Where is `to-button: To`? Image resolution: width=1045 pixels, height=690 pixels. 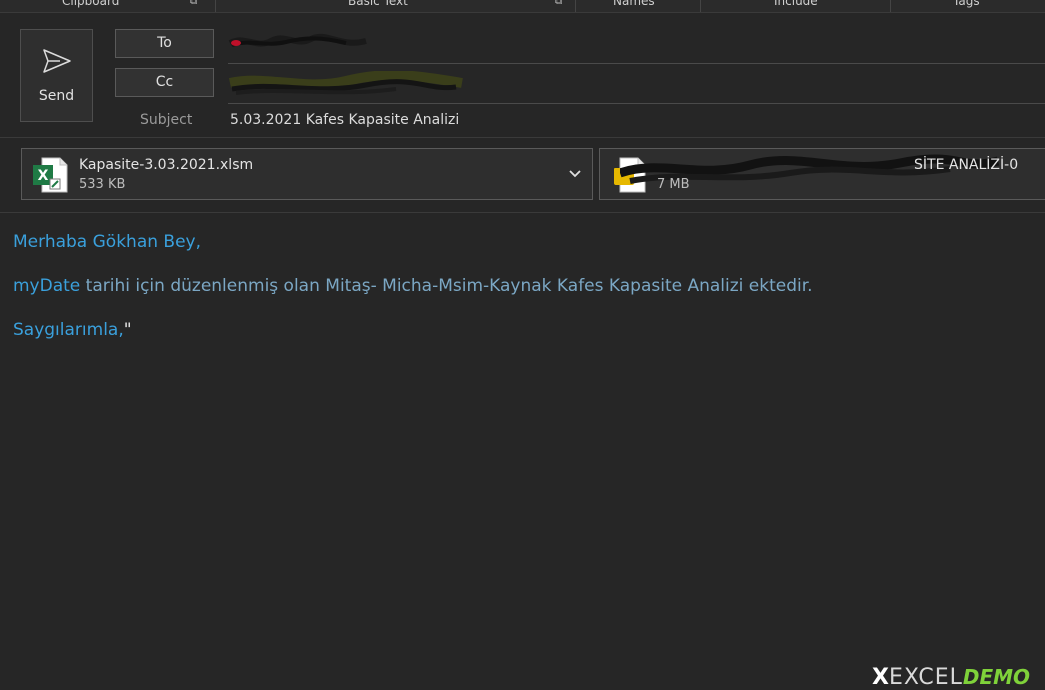
to-button: To is located at coordinates (164, 43).